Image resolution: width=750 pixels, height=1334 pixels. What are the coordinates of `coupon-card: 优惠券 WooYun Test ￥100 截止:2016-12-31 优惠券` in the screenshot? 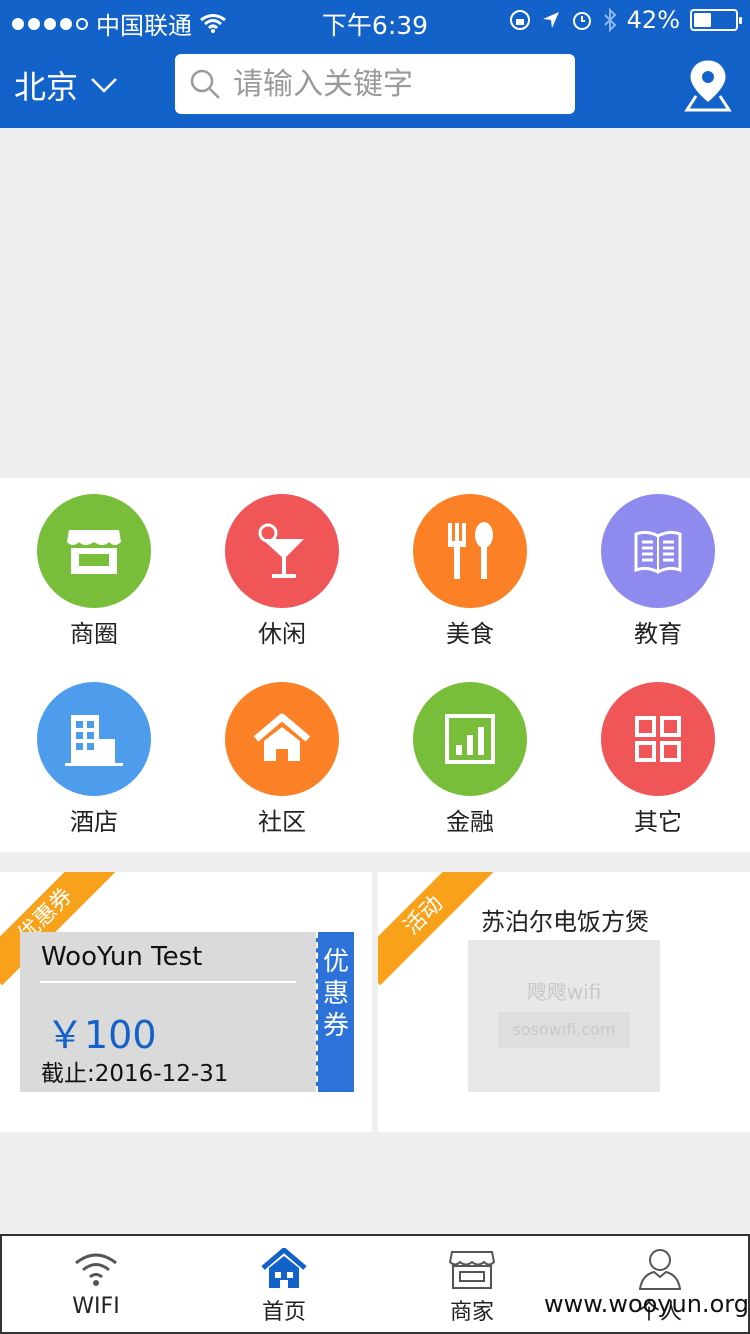 It's located at (186, 1002).